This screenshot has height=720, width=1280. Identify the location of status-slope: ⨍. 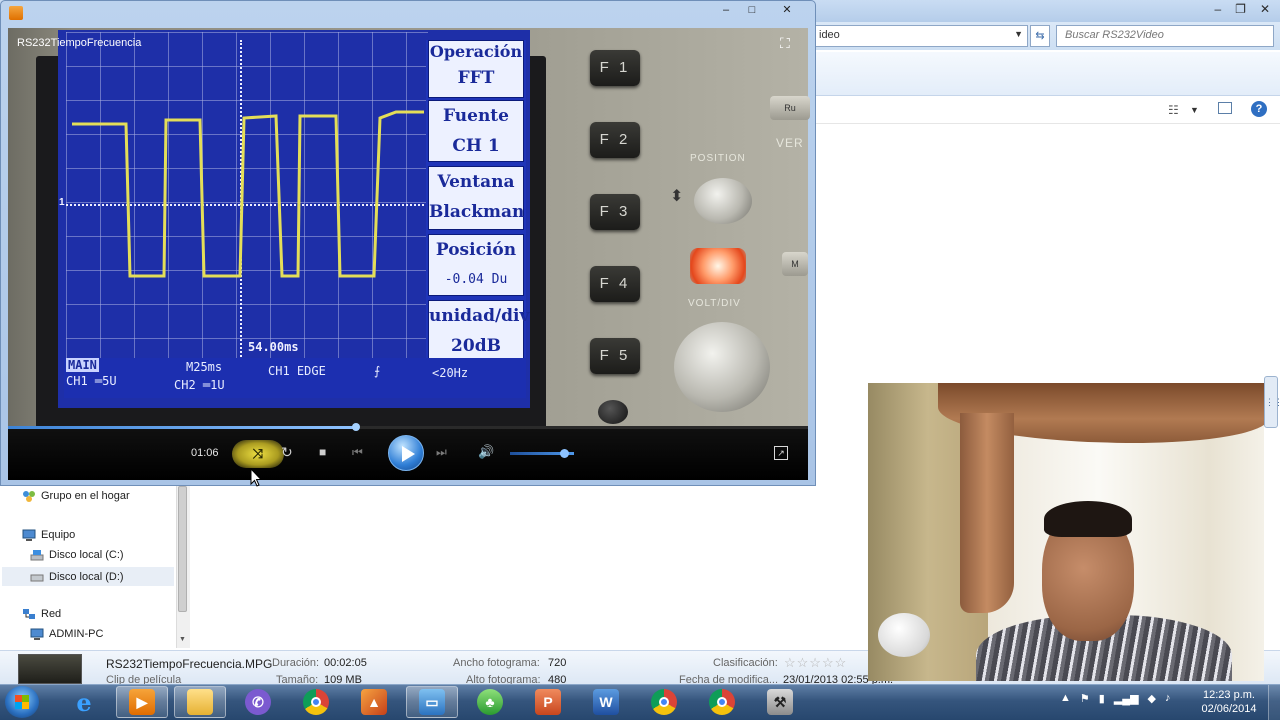
(377, 371).